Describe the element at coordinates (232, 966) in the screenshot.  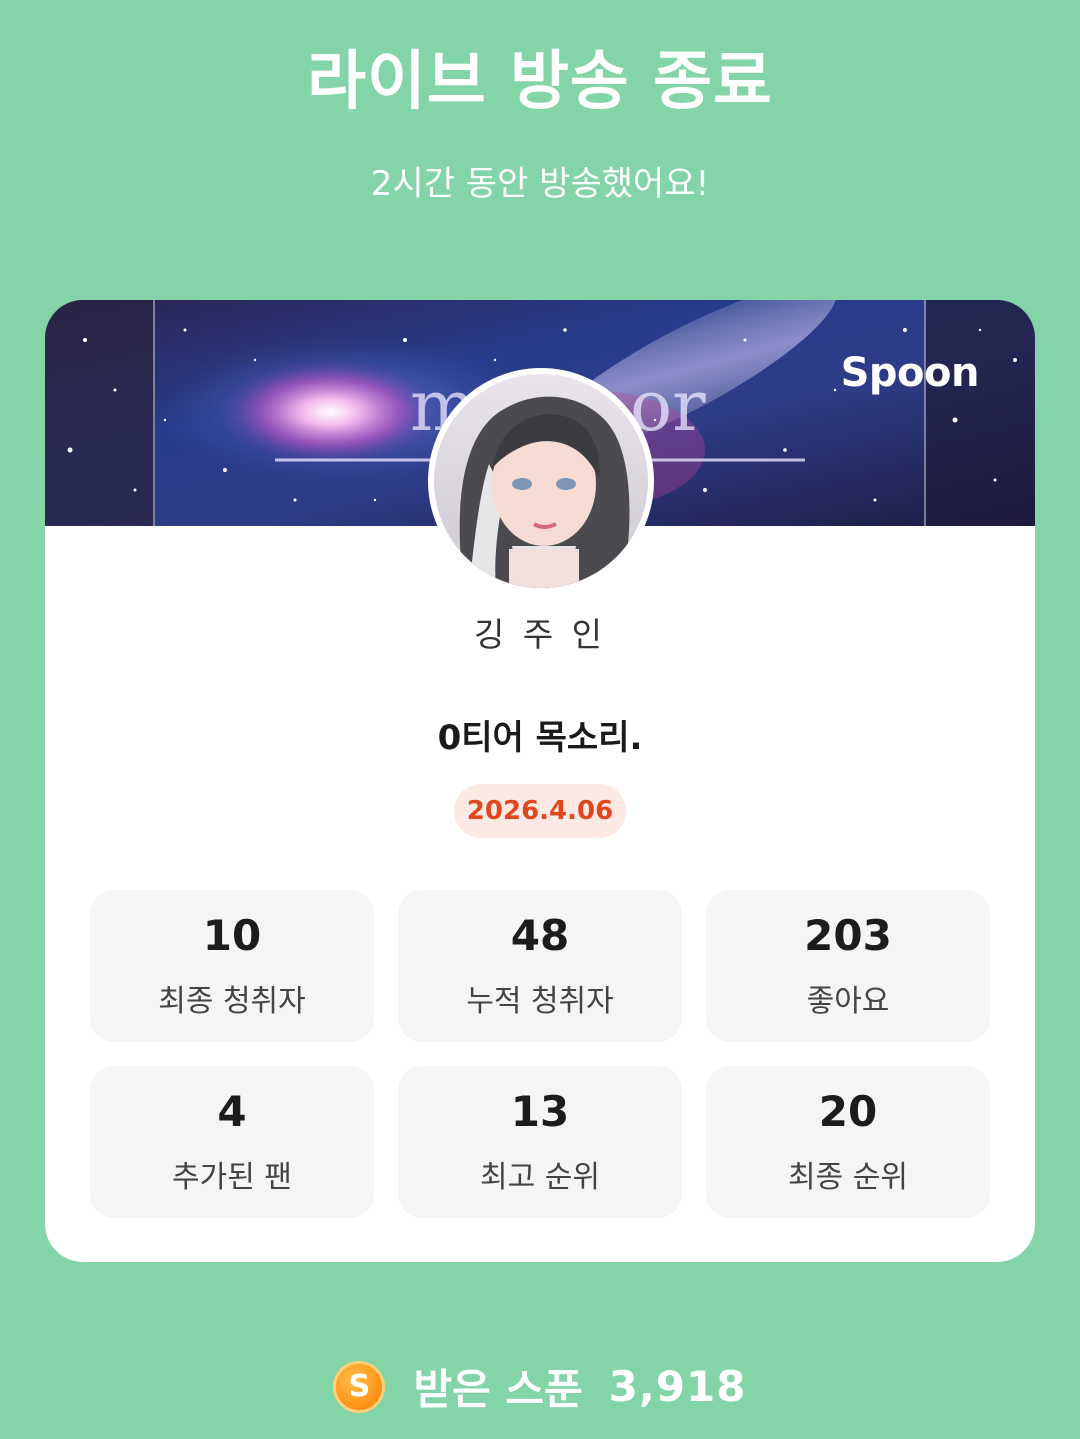
I see `stat-final-listeners: 10 최종 청취자` at that location.